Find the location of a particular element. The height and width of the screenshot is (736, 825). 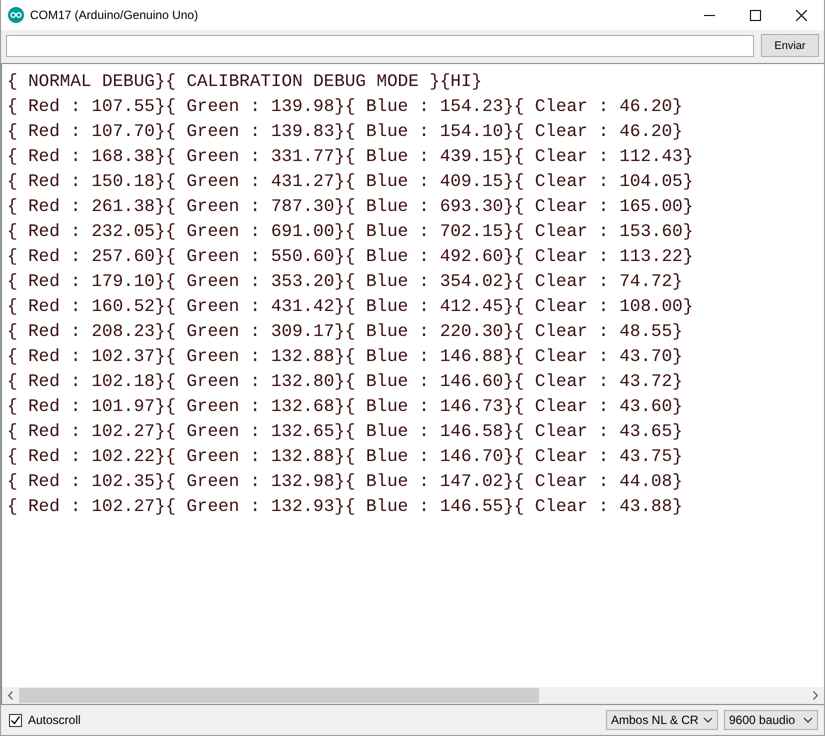

input-field is located at coordinates (380, 45).